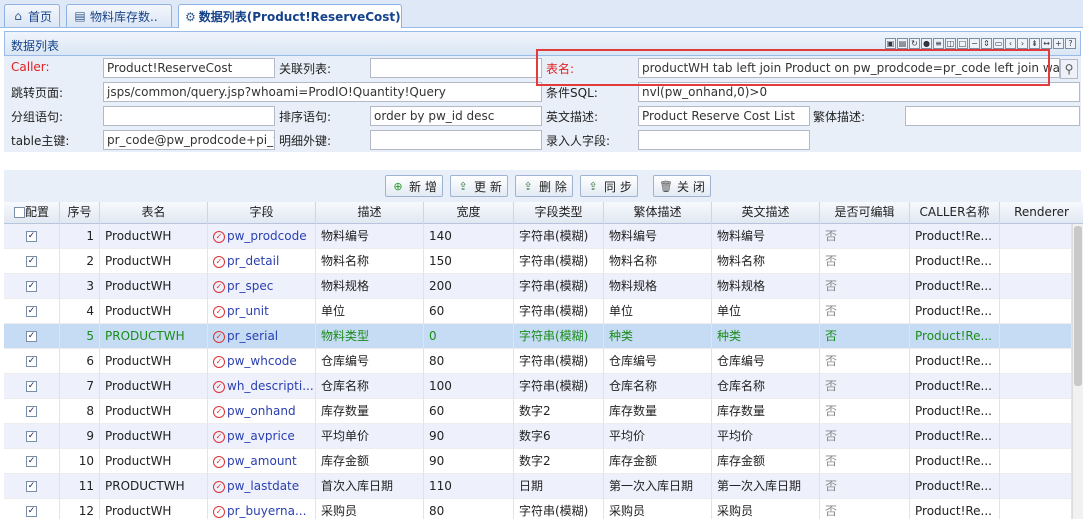 This screenshot has height=519, width=1083. I want to click on column-header-type: 字段类型, so click(559, 213).